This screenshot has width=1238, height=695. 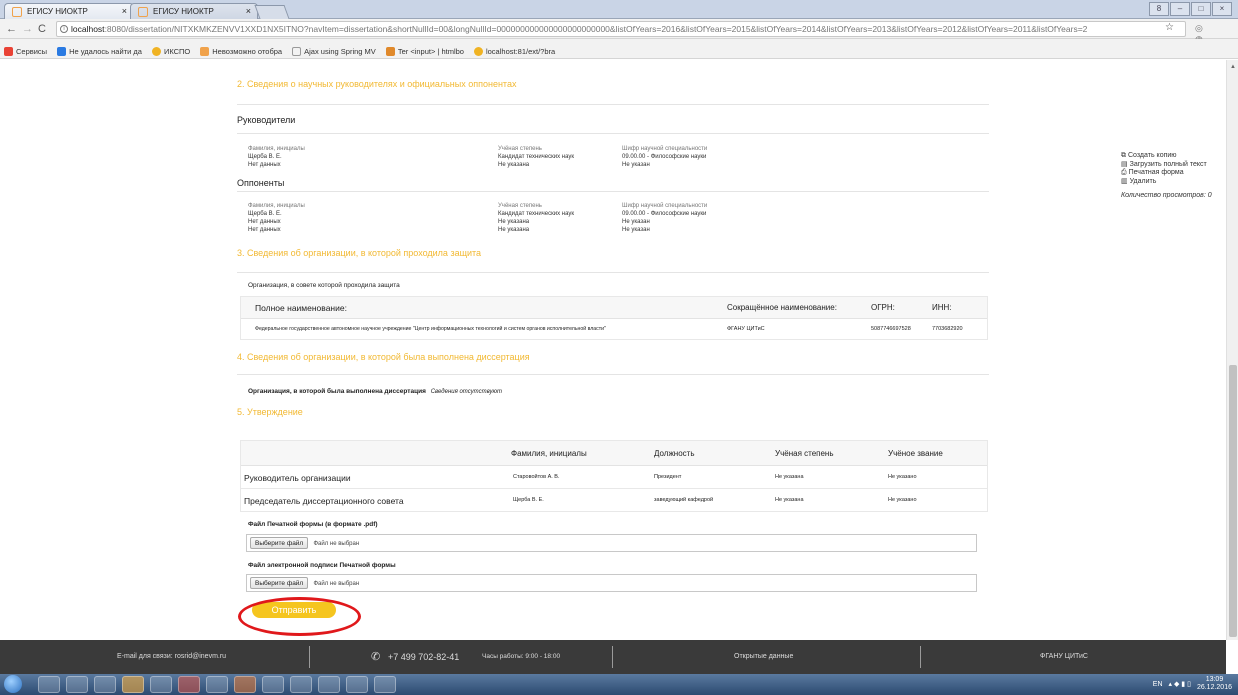 I want to click on supervisors-title: Руководители, so click(x=266, y=120).